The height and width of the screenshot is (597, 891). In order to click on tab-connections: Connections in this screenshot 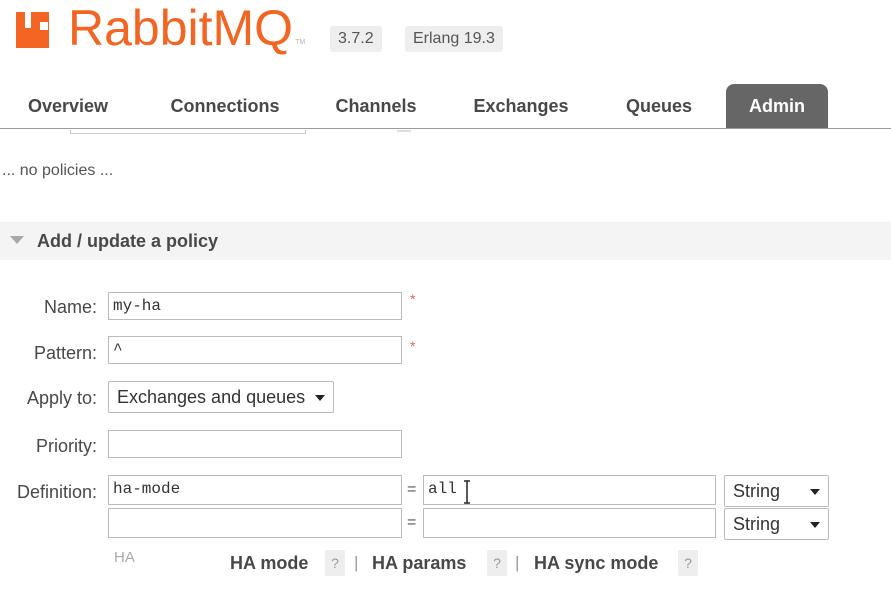, I will do `click(225, 106)`.